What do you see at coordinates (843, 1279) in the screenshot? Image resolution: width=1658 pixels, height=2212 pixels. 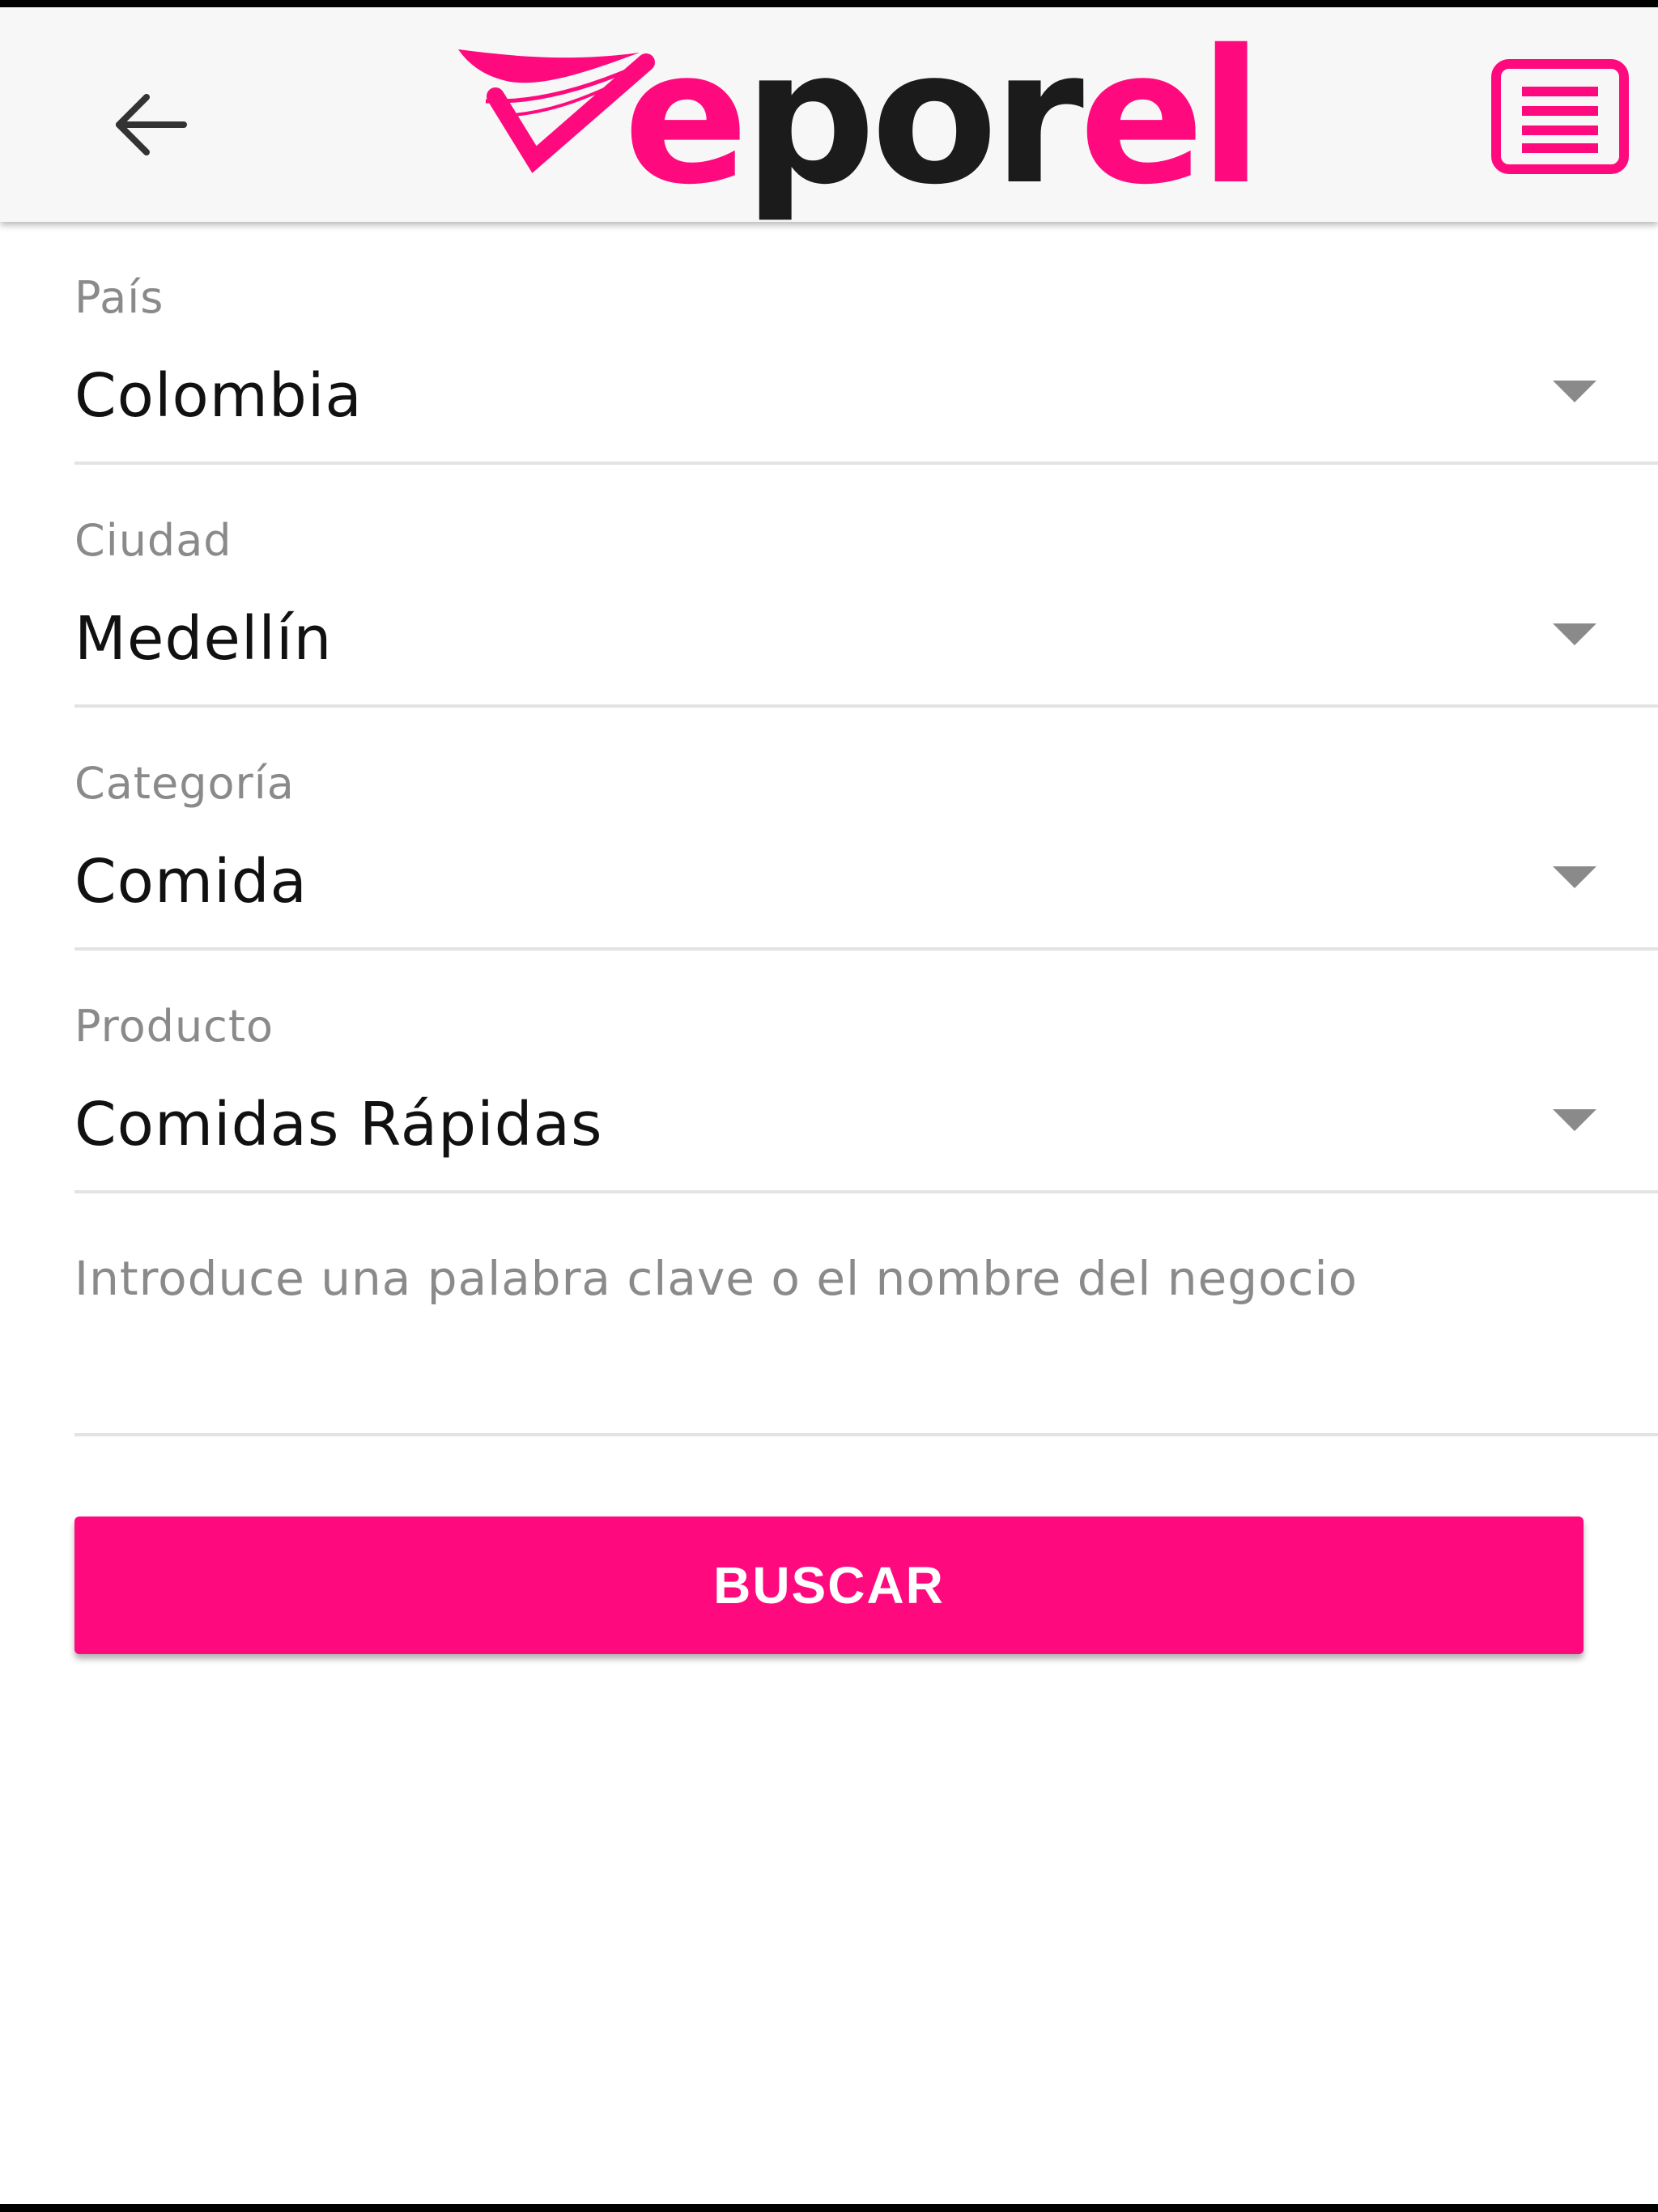 I see `keyword-input` at bounding box center [843, 1279].